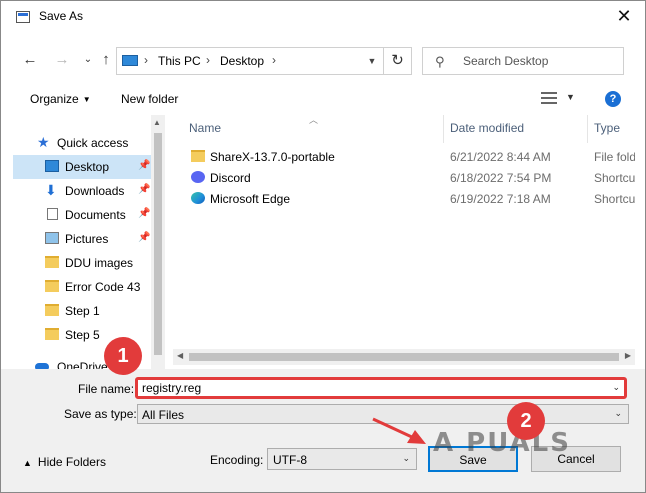 The width and height of the screenshot is (646, 493). What do you see at coordinates (607, 128) in the screenshot?
I see `column-header-type: Type` at bounding box center [607, 128].